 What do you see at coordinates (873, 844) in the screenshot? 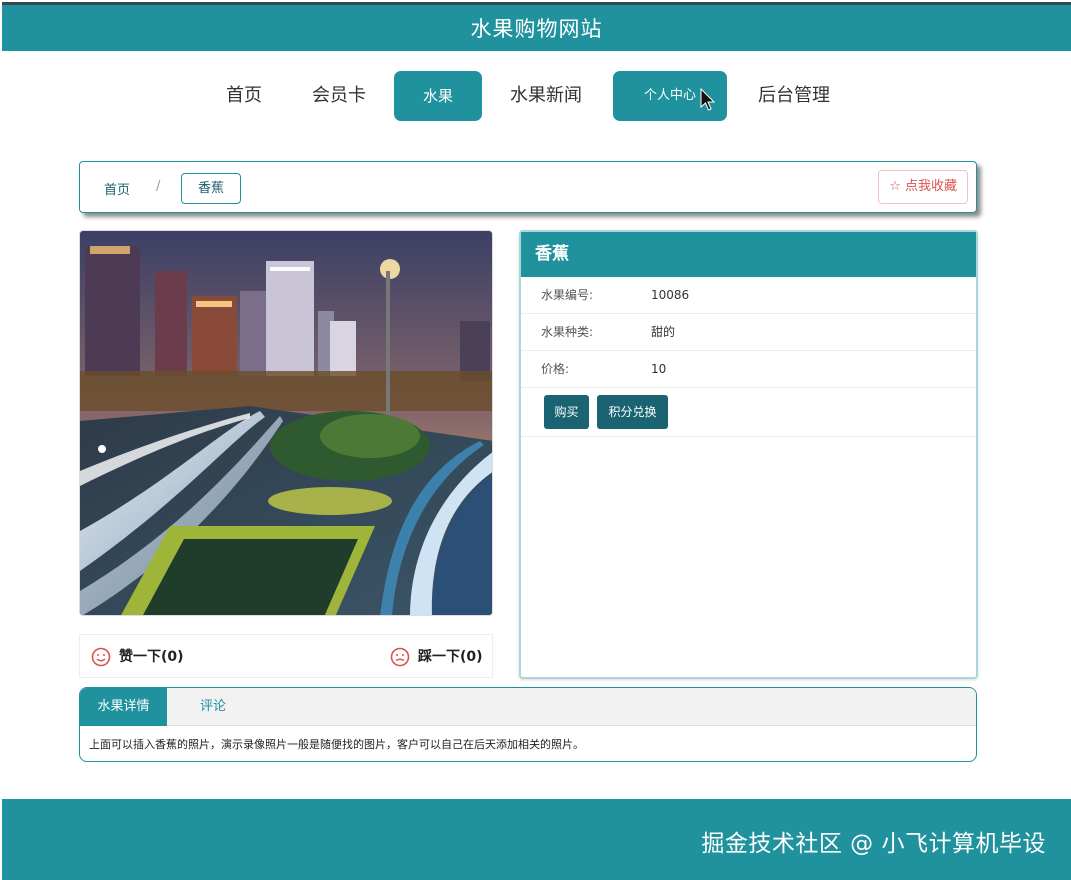
I see `watermark-text: 掘金技术社区 @ 小飞计算机毕设` at bounding box center [873, 844].